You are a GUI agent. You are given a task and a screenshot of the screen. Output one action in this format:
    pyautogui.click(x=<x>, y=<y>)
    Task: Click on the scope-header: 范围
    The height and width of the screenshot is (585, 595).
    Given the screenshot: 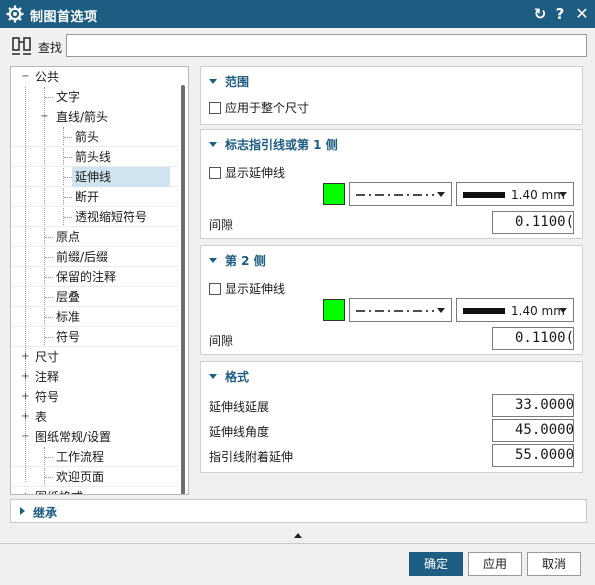 What is the action you would take?
    pyautogui.click(x=229, y=81)
    